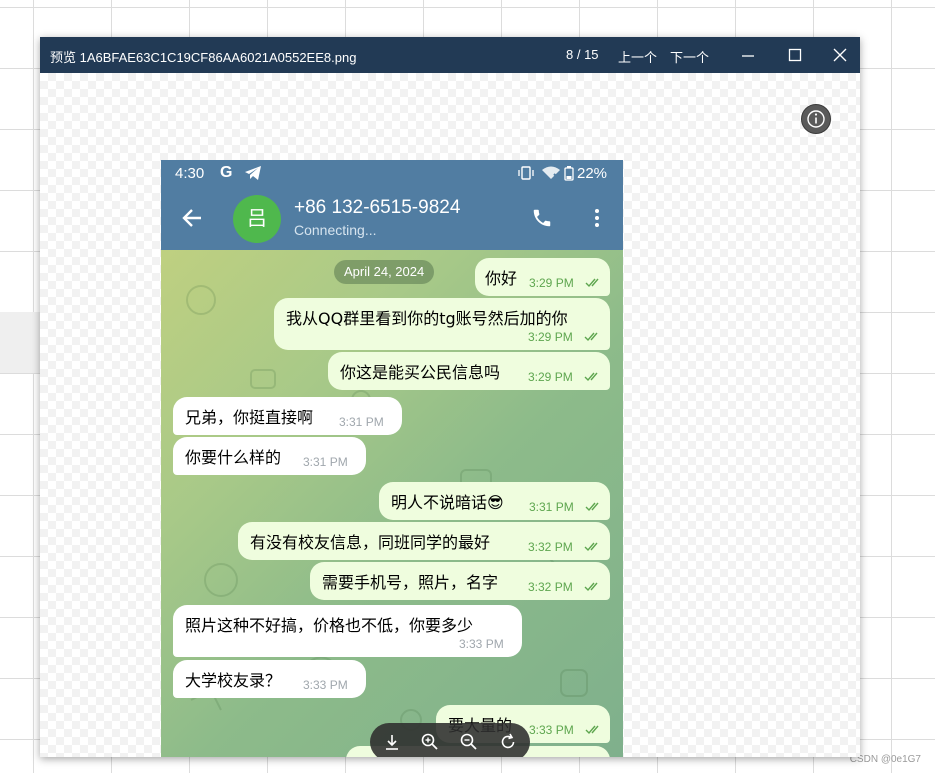 This screenshot has width=935, height=773. What do you see at coordinates (592, 173) in the screenshot?
I see `battery-percentage: 22%` at bounding box center [592, 173].